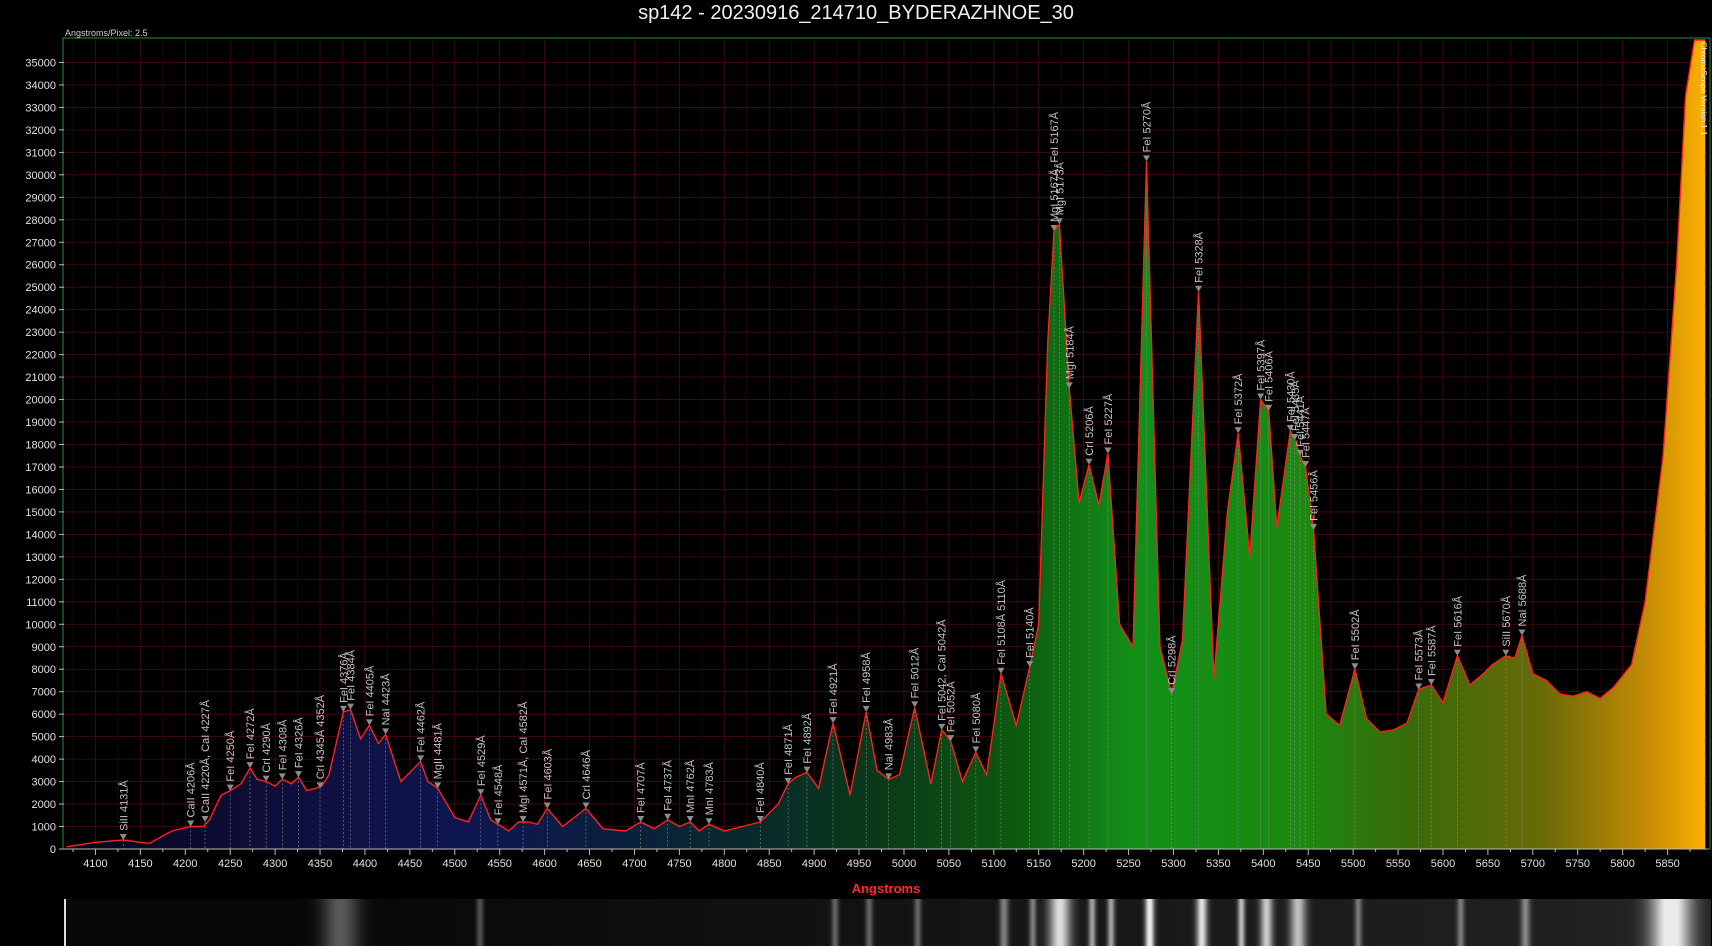 The height and width of the screenshot is (946, 1712). I want to click on y-tick-label: 33000, so click(40, 108).